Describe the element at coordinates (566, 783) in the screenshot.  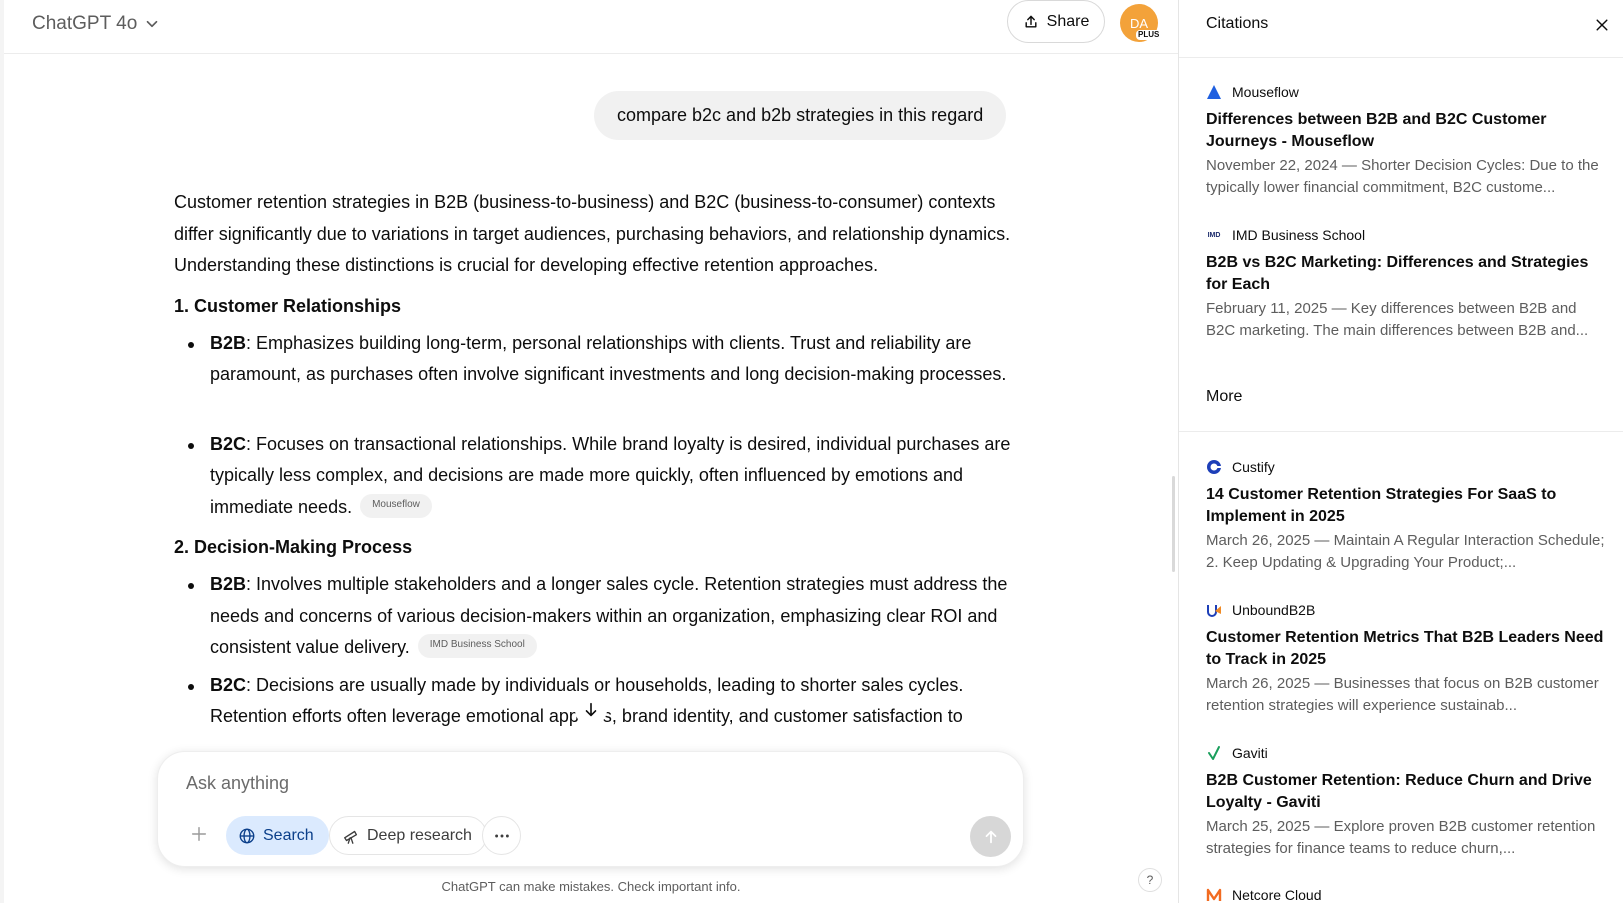
I see `prompt-input` at that location.